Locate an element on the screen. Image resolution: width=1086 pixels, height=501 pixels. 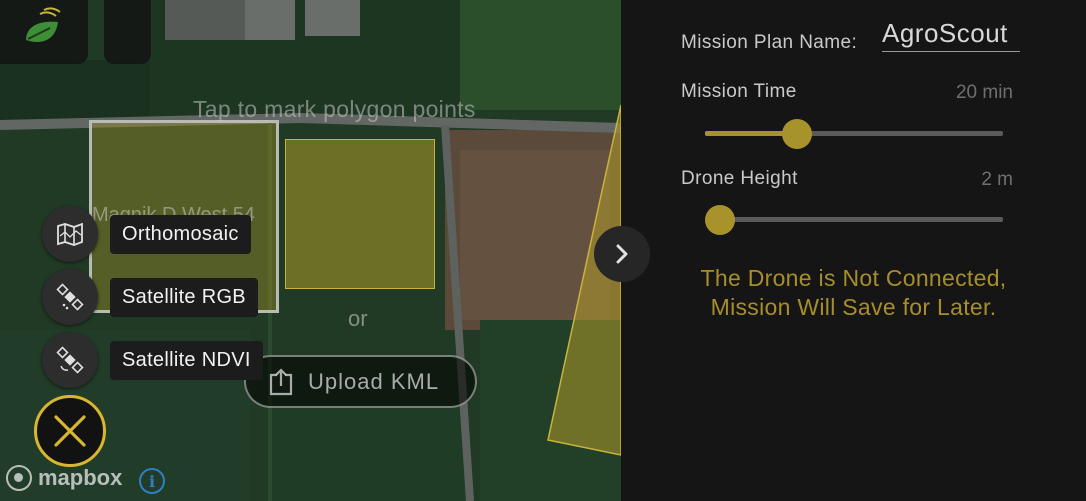
map-control-box is located at coordinates (127, 32).